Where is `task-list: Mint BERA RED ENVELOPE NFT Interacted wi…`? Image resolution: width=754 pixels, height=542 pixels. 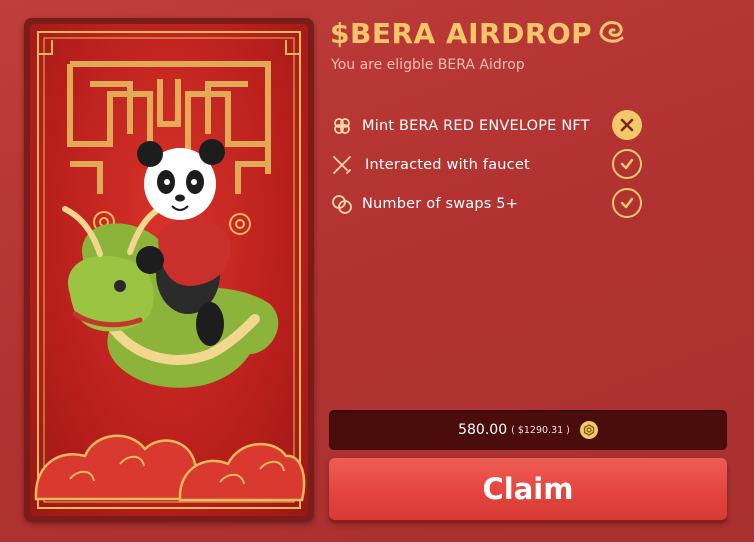
task-list: Mint BERA RED ENVELOPE NFT Interacted wi… is located at coordinates (490, 164).